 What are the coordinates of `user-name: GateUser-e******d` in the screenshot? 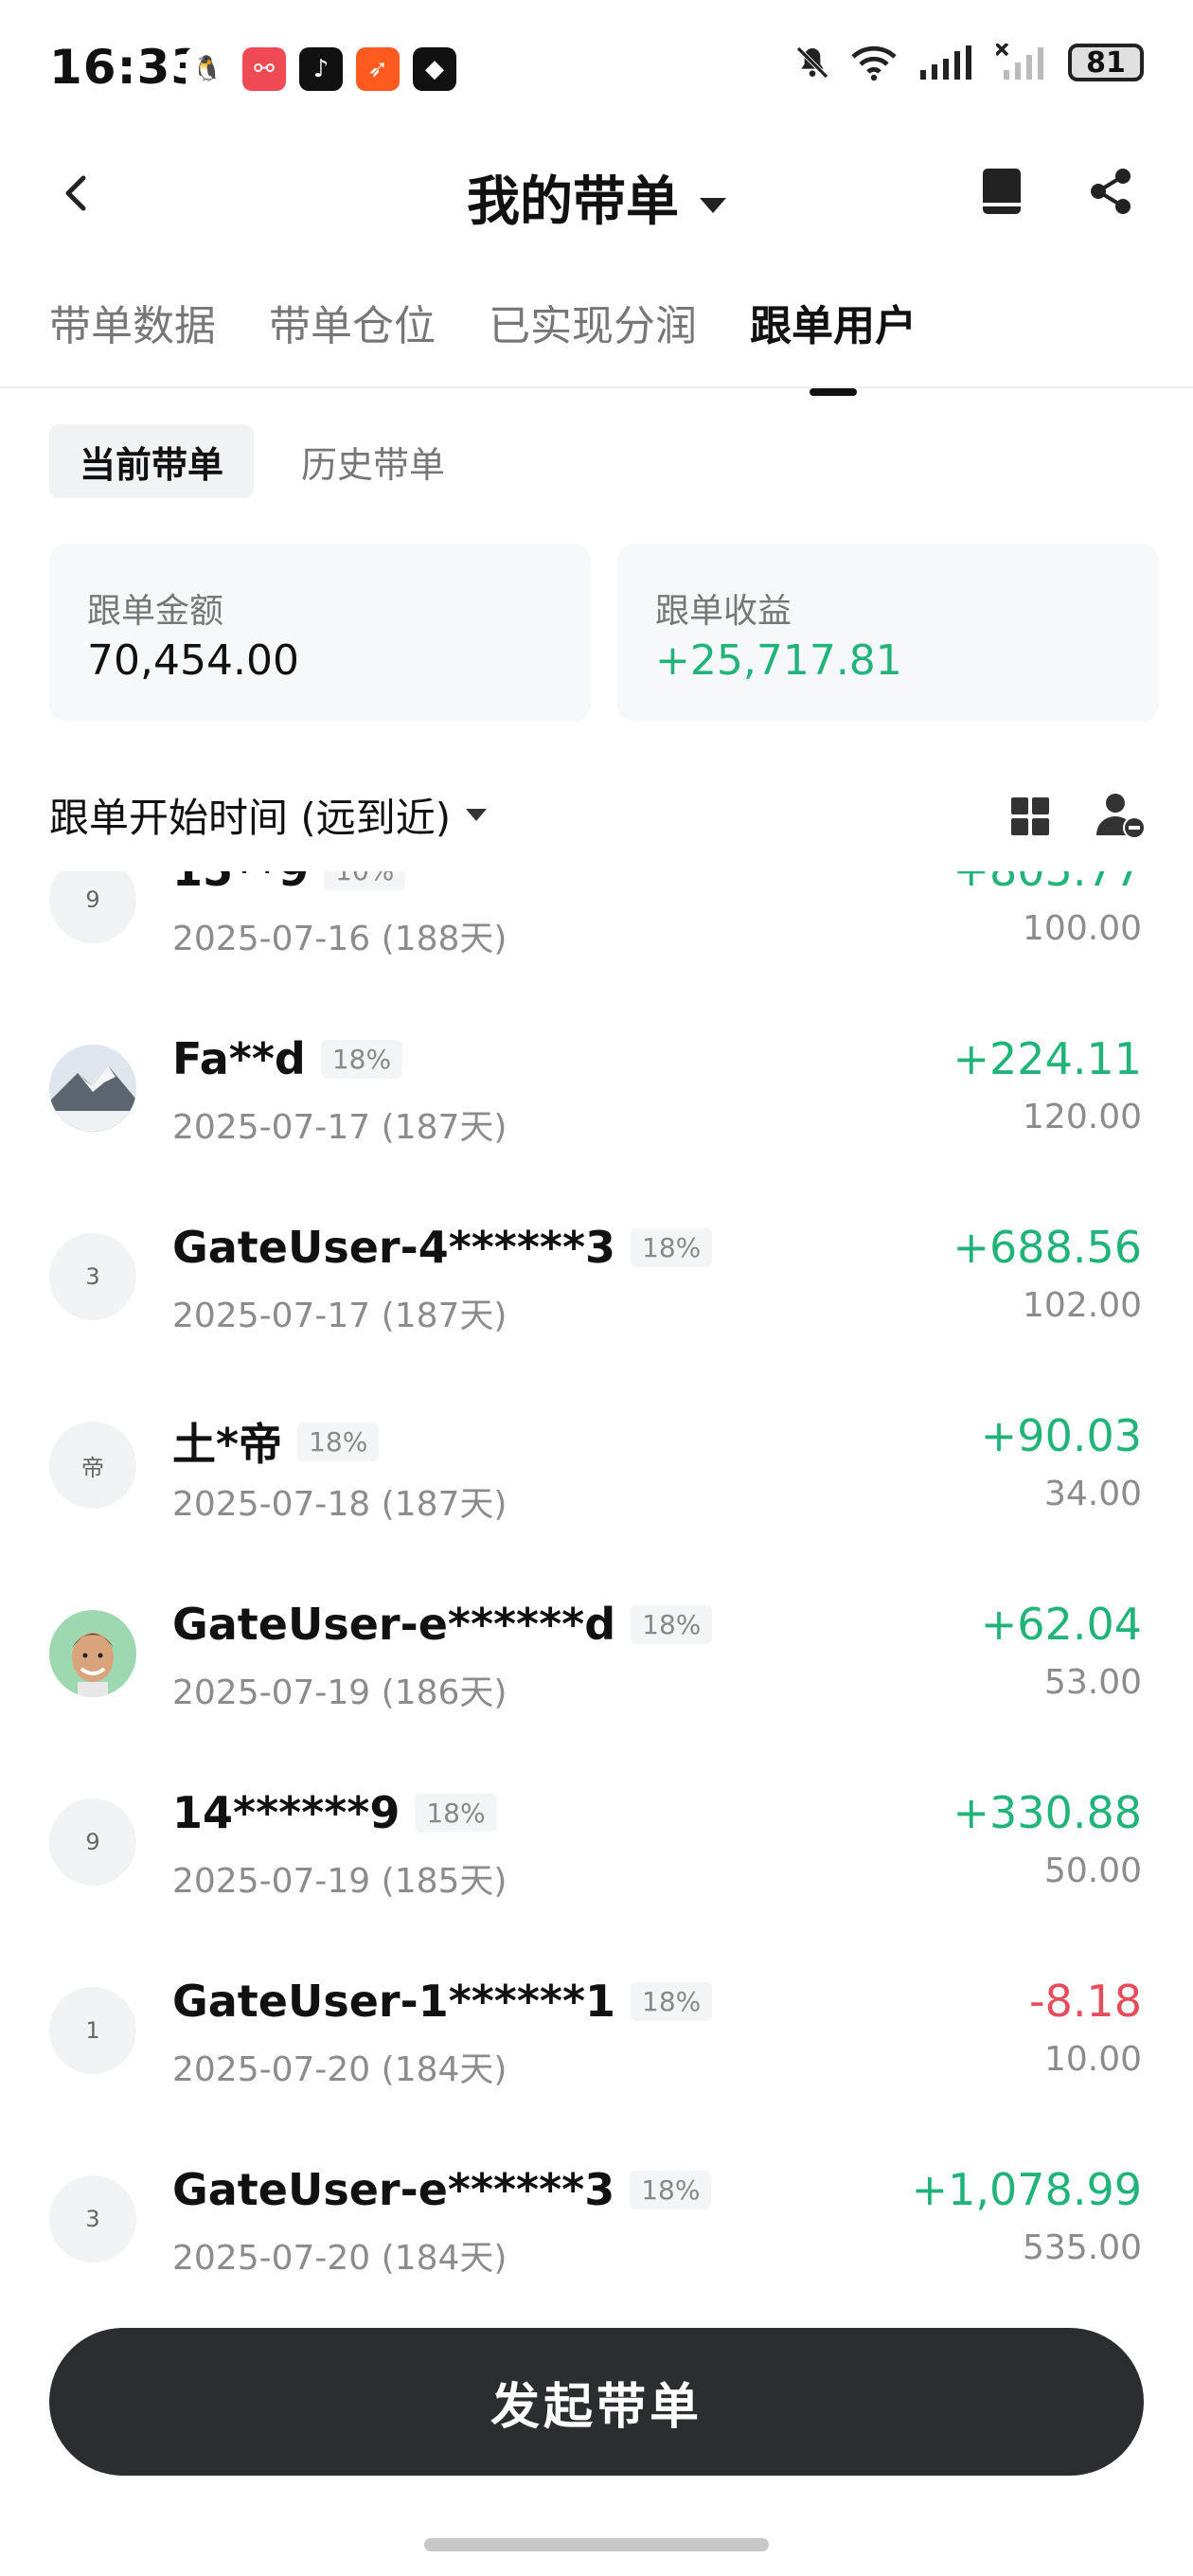 It's located at (394, 1624).